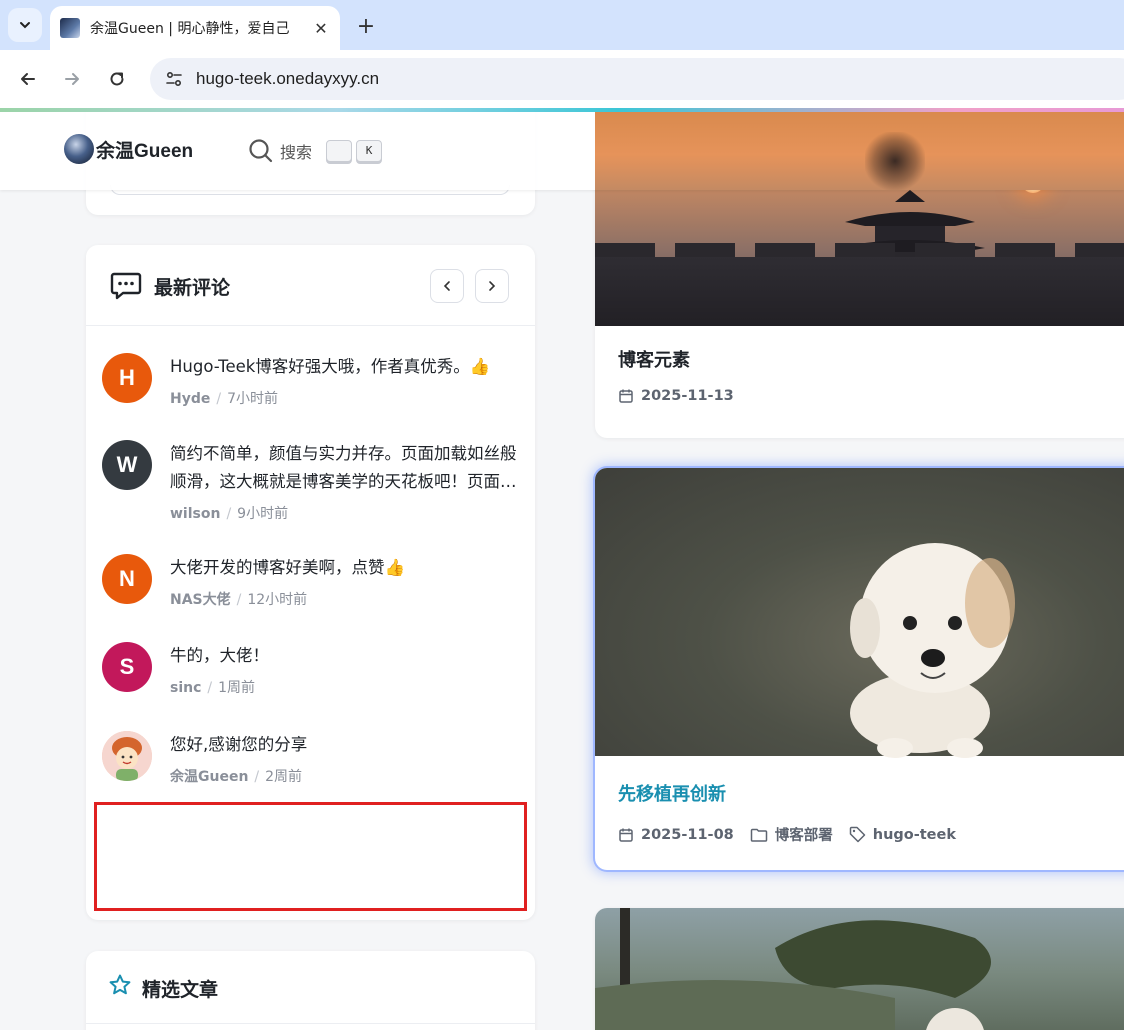 The width and height of the screenshot is (1124, 1030). I want to click on reload-button, so click(117, 79).